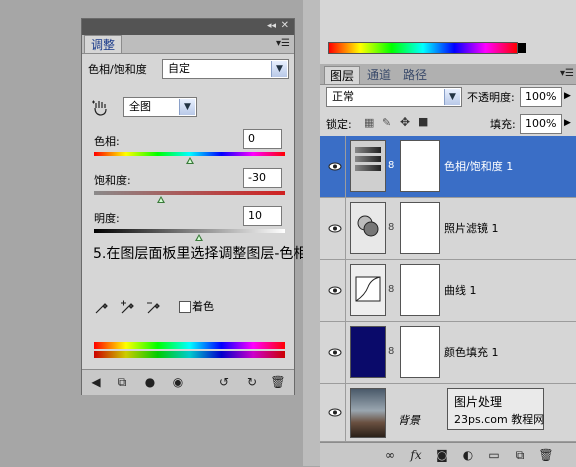 Image resolution: width=576 pixels, height=467 pixels. I want to click on layer-name: 色相/饱和度 1, so click(479, 166).